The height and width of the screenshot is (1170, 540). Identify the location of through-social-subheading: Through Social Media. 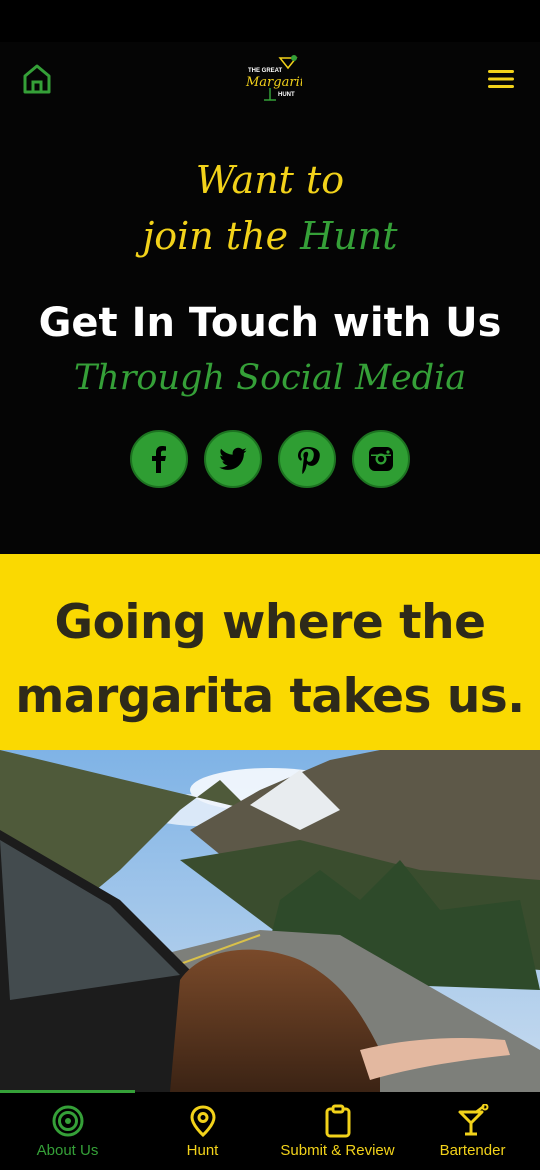
(270, 378).